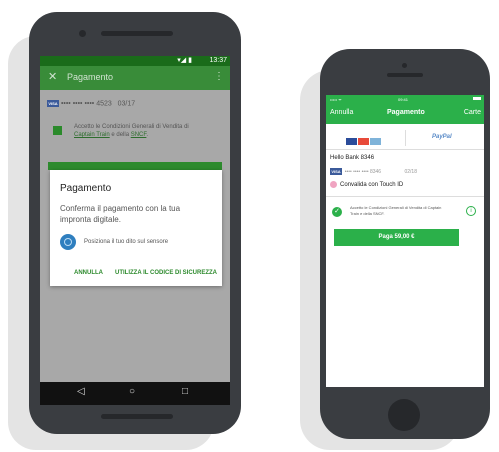  I want to click on fingerprint-icon, so click(68, 242).